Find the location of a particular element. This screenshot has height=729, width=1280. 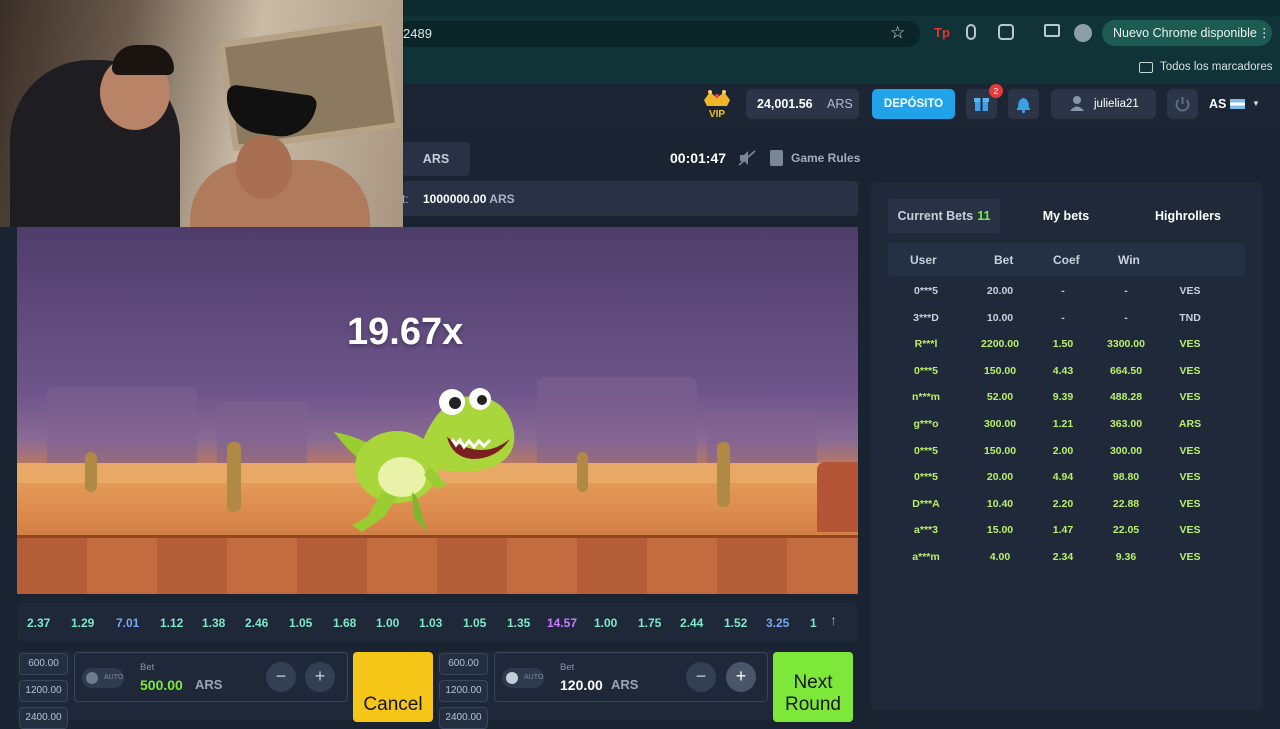

history-multiplier: 2.37 is located at coordinates (39, 623).